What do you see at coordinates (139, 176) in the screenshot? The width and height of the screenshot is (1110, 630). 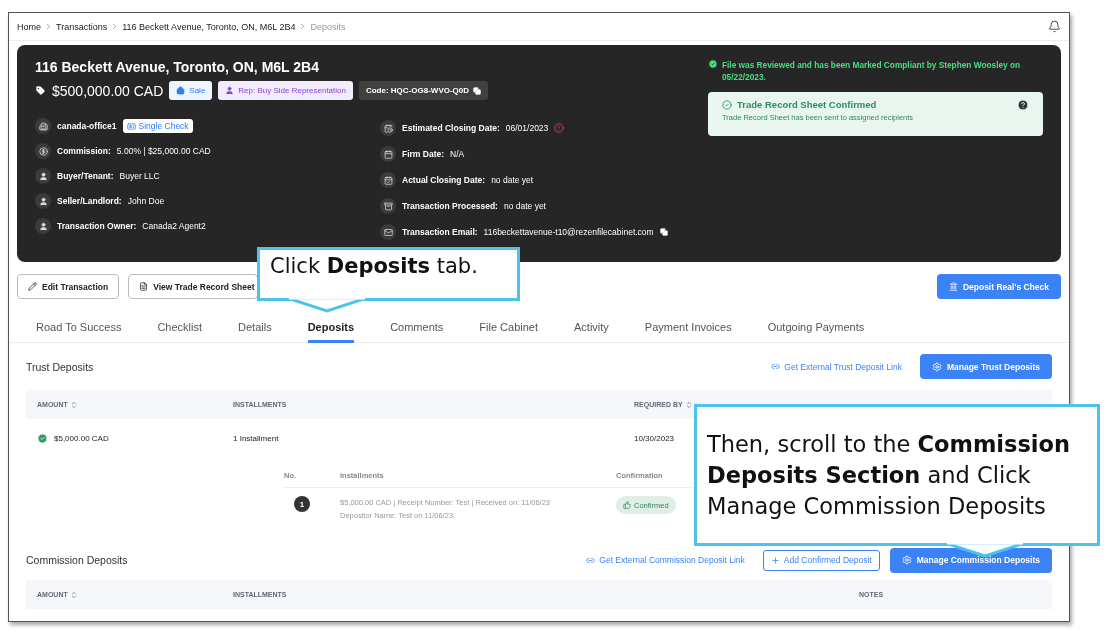 I see `detail-value: Buyer LLC` at bounding box center [139, 176].